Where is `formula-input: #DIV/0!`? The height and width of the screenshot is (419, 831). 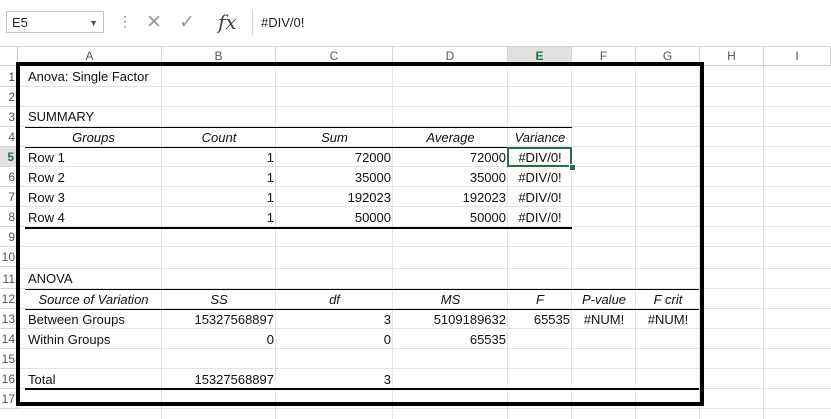
formula-input: #DIV/0! is located at coordinates (541, 23).